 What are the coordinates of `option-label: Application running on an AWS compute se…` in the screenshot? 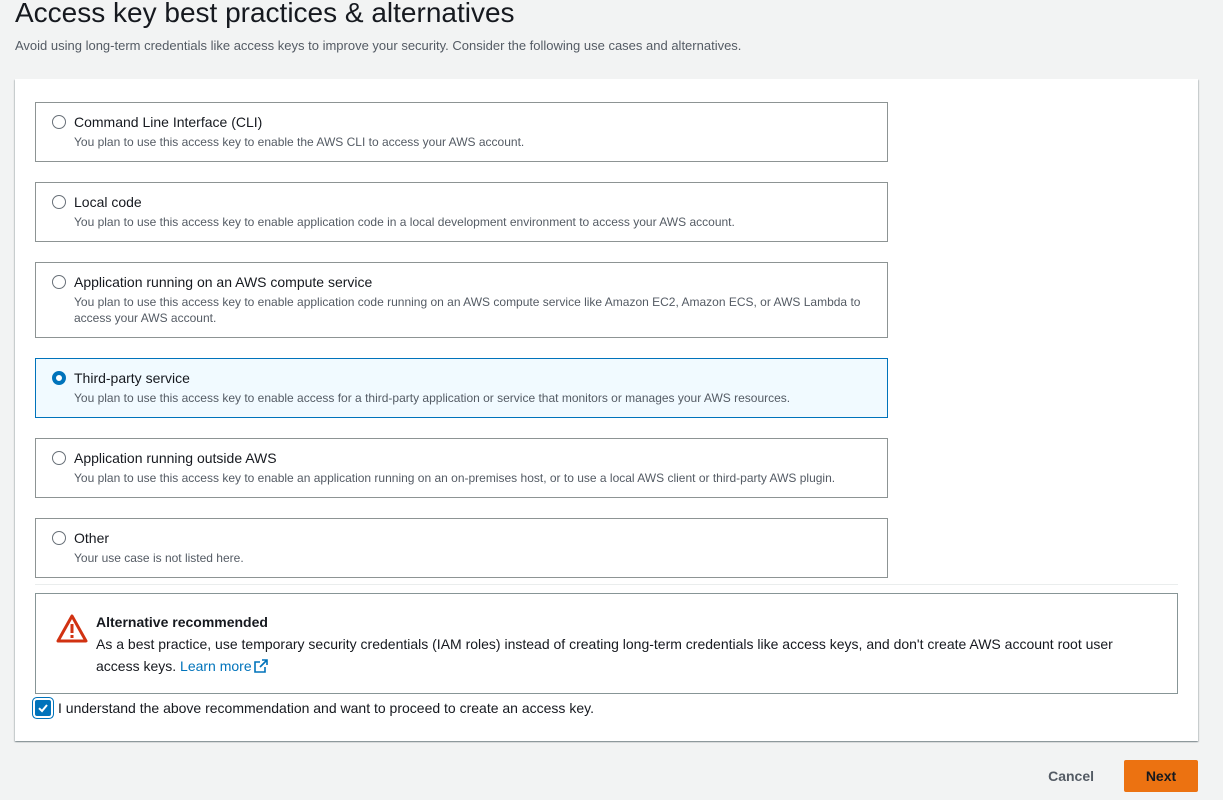 It's located at (223, 282).